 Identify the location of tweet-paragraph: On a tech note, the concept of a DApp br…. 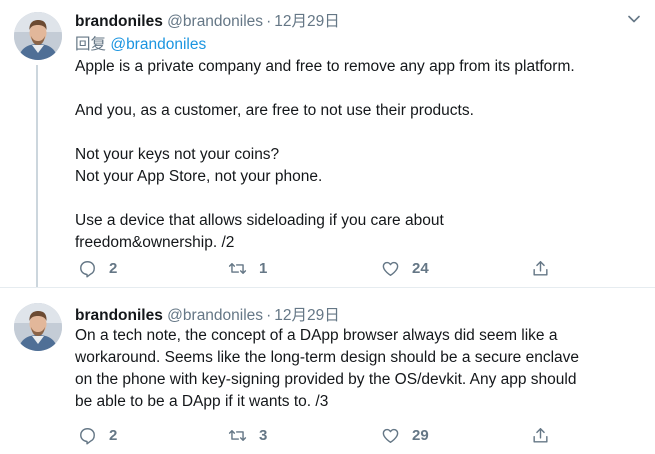
(327, 368).